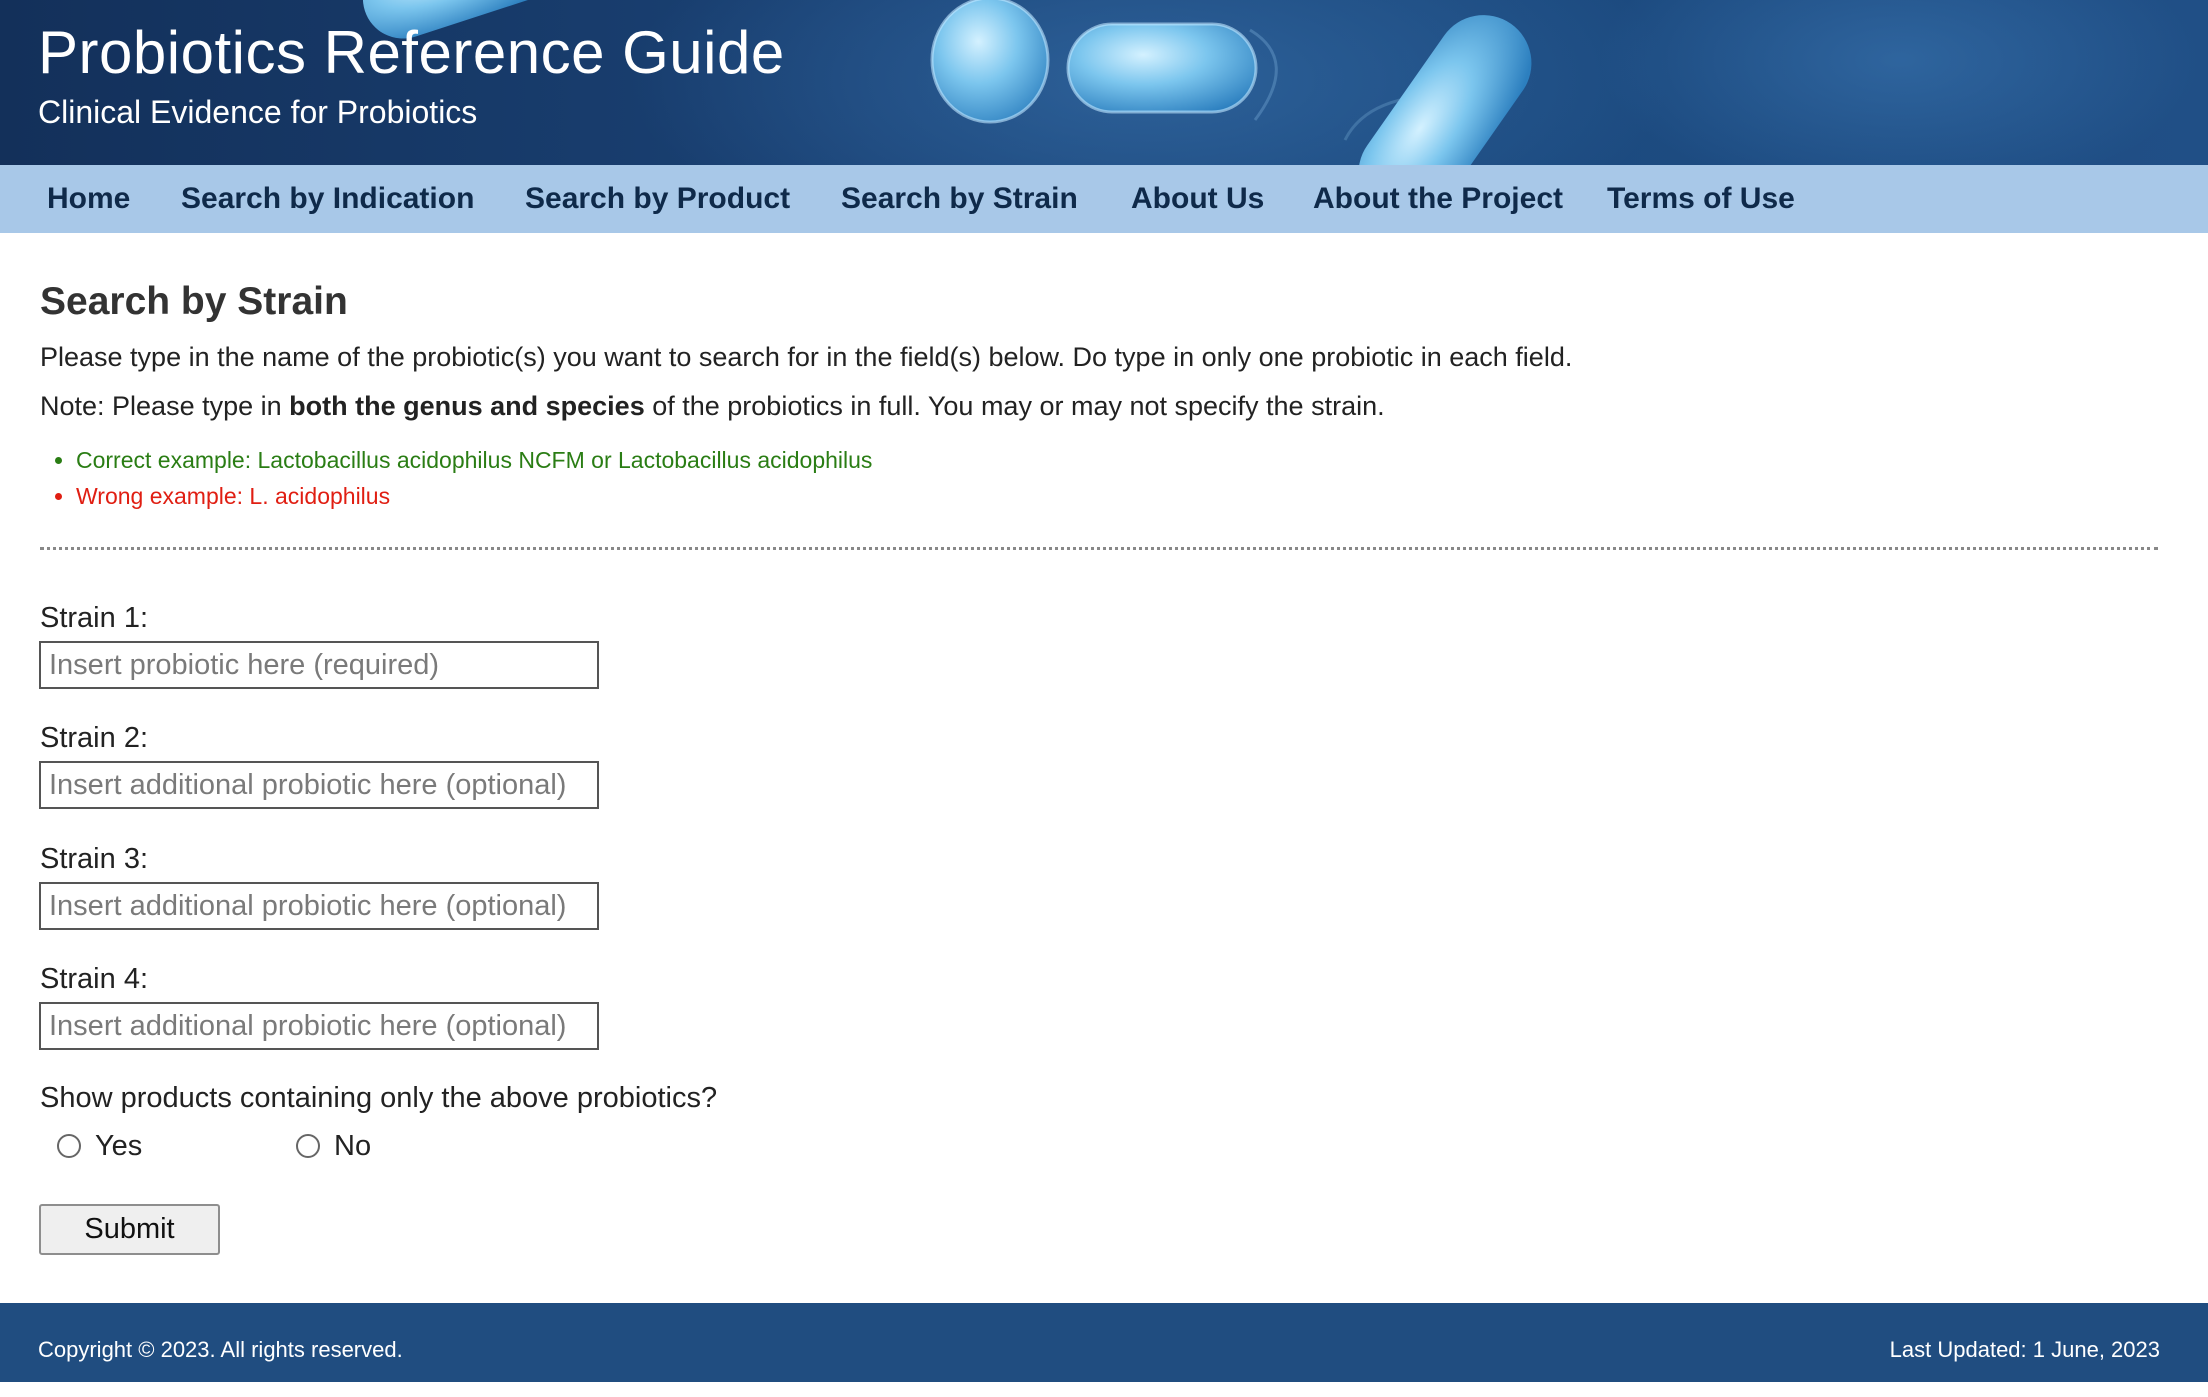 This screenshot has height=1397, width=2208. Describe the element at coordinates (94, 618) in the screenshot. I see `strain-1-label: Strain 1:` at that location.